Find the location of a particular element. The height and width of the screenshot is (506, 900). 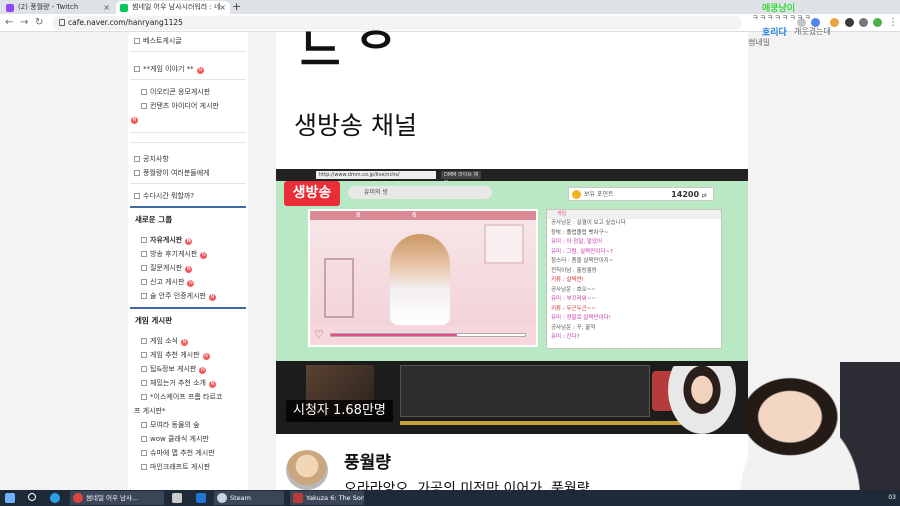

menu-report-board: 신고 게시판 N is located at coordinates (168, 282).